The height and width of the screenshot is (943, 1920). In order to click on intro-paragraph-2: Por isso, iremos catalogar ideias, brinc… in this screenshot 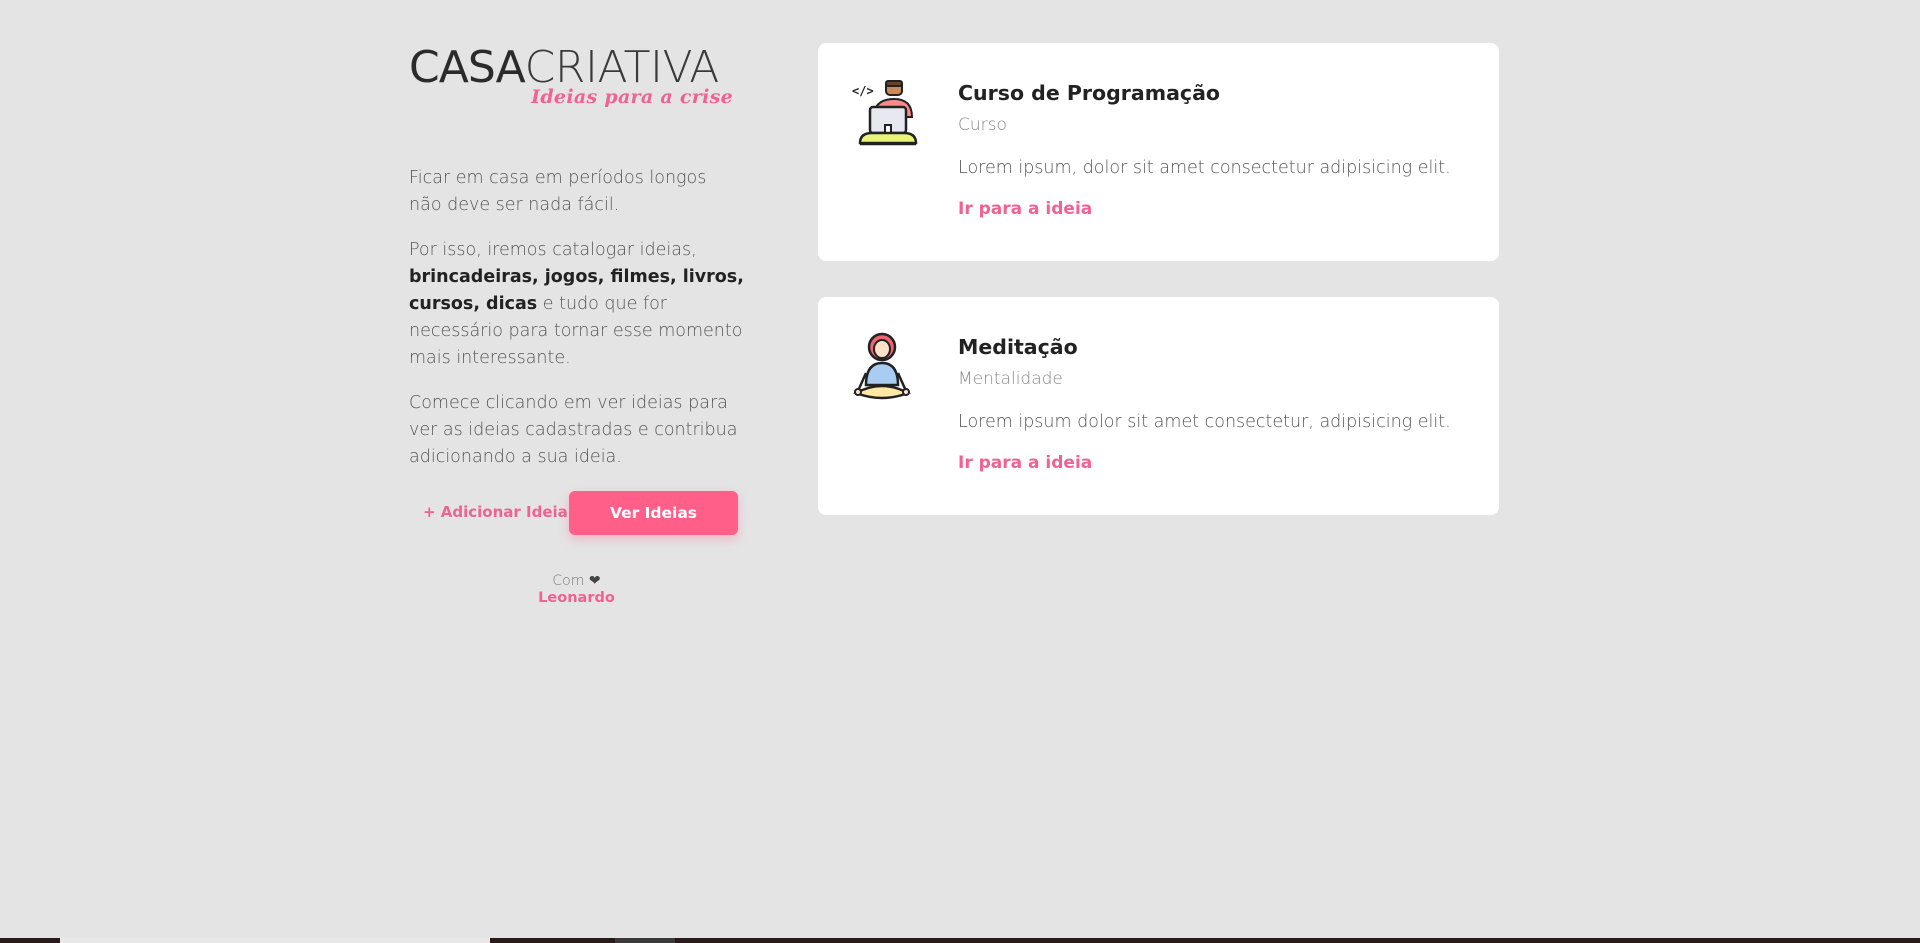, I will do `click(576, 304)`.